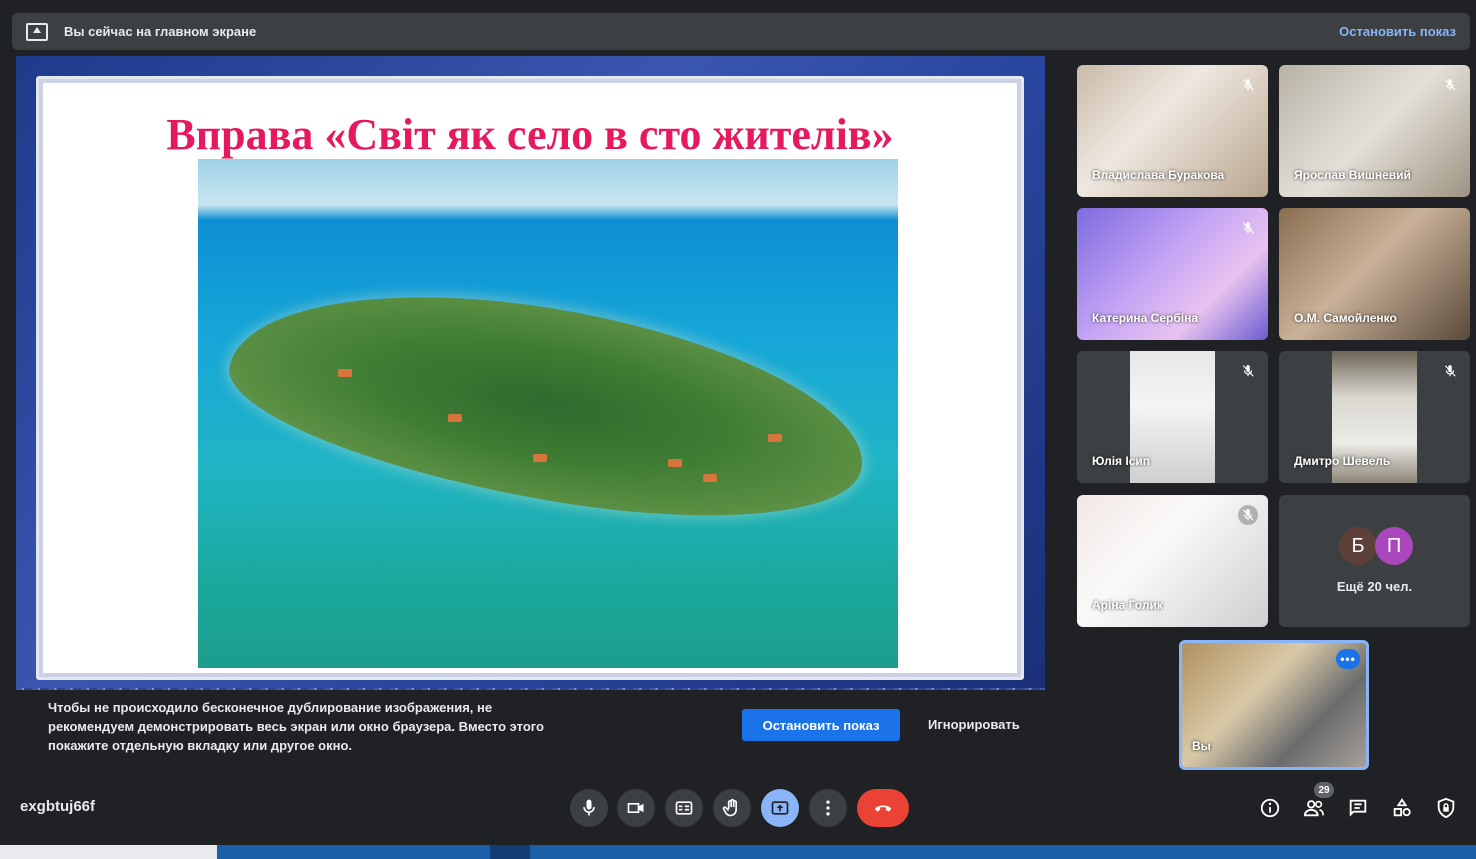 Image resolution: width=1476 pixels, height=859 pixels. Describe the element at coordinates (1345, 318) in the screenshot. I see `participant-name: О.М. Самойленко` at that location.